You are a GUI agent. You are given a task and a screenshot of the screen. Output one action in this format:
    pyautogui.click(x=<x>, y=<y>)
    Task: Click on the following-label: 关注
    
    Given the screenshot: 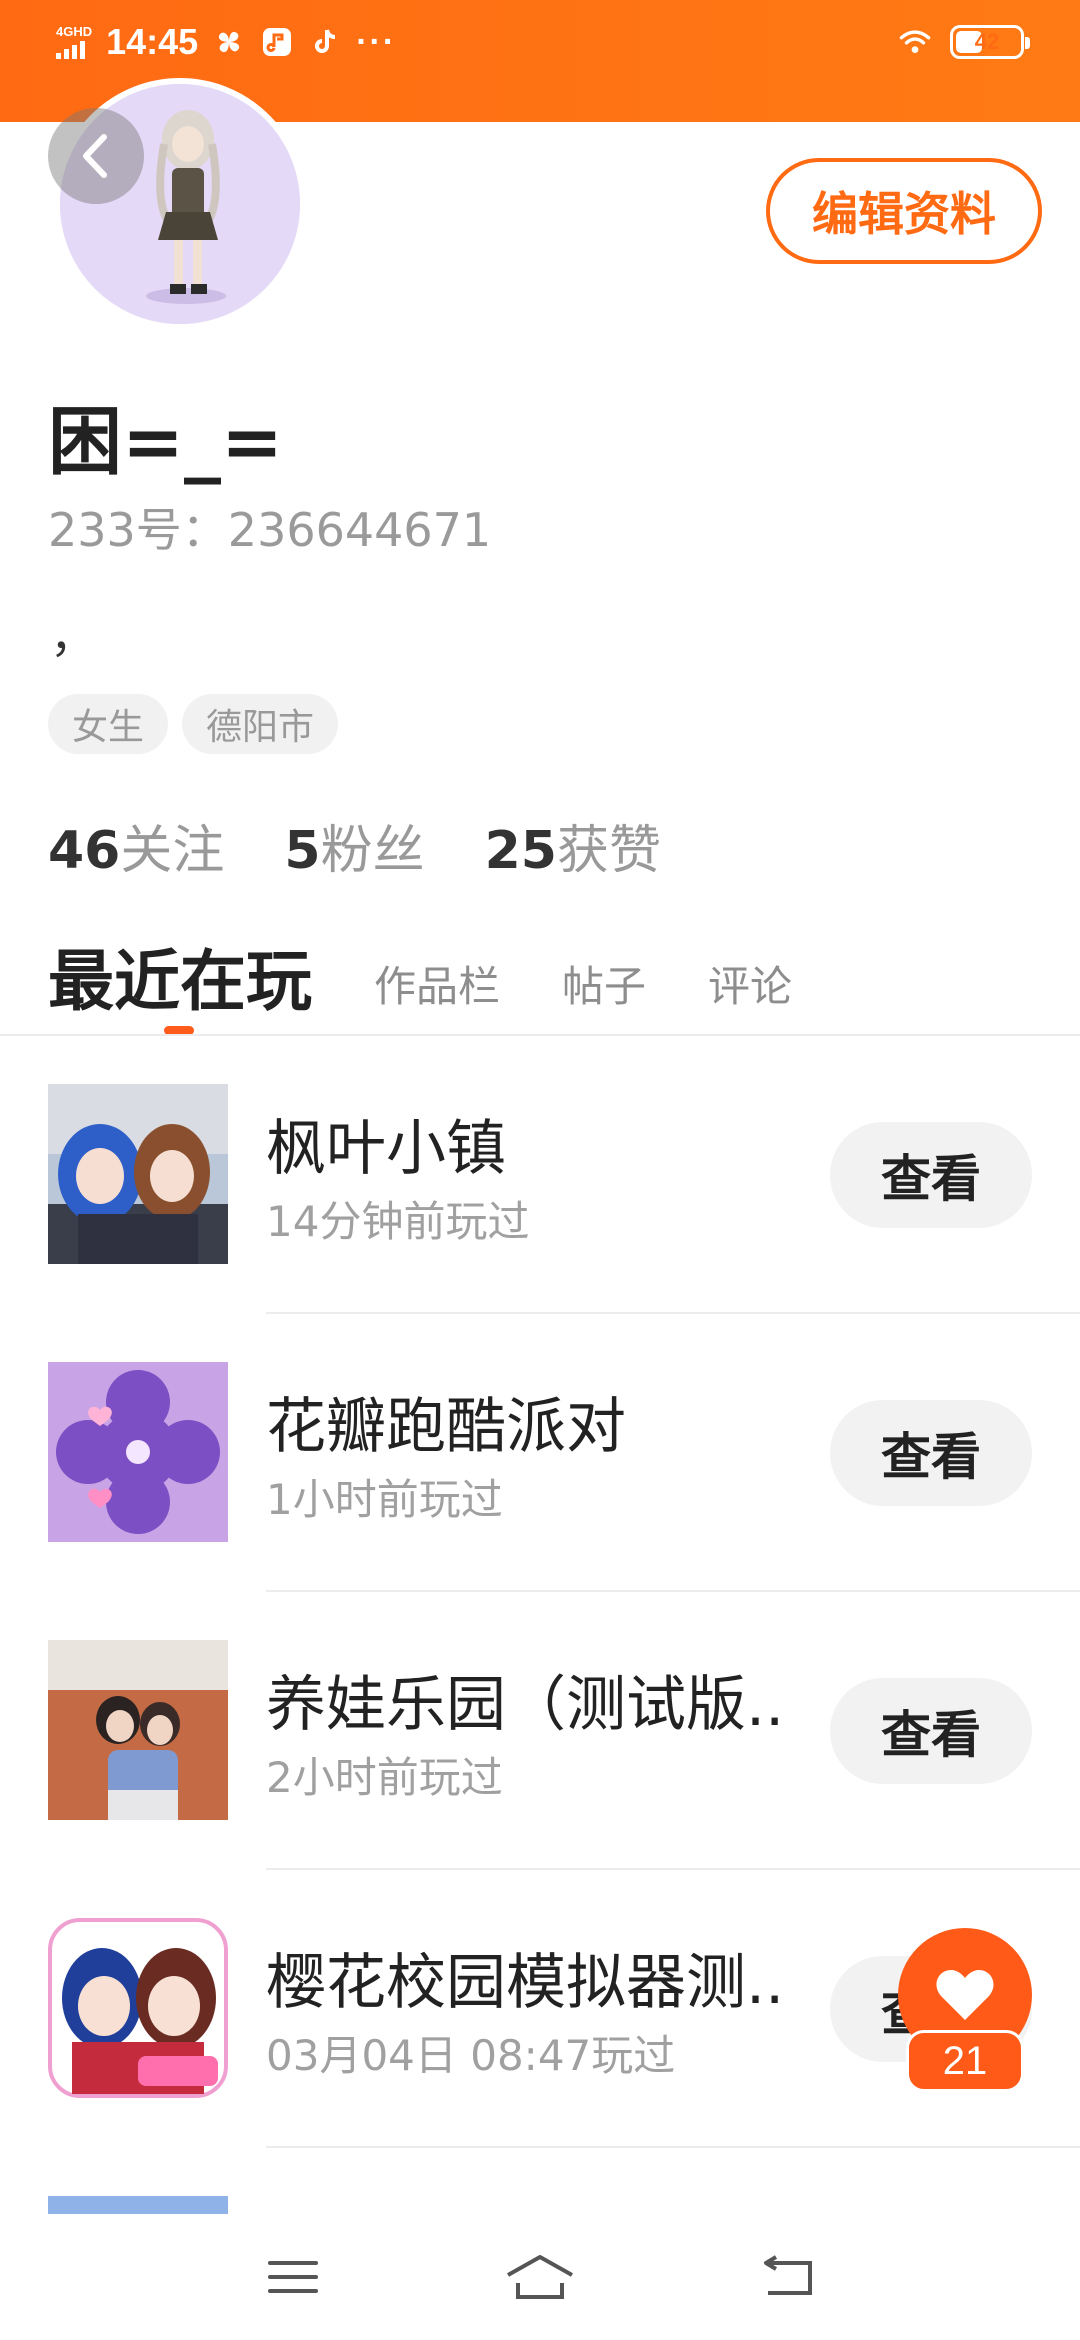 What is the action you would take?
    pyautogui.click(x=172, y=851)
    